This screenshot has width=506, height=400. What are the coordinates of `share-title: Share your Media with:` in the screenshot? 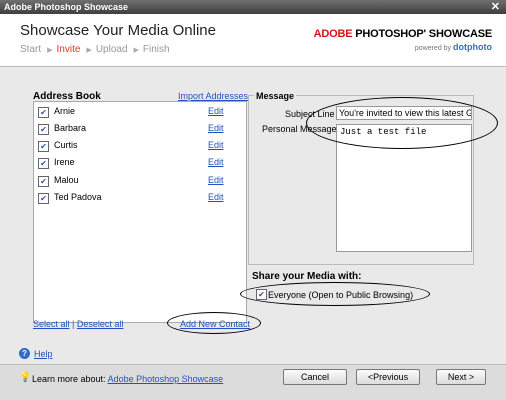 It's located at (307, 276).